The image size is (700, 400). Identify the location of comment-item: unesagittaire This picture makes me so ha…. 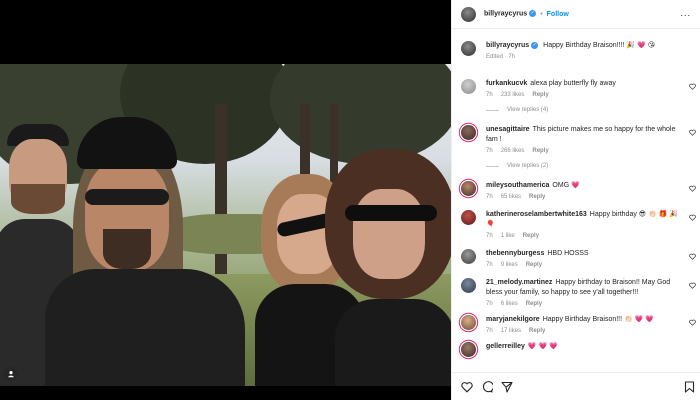
(576, 147).